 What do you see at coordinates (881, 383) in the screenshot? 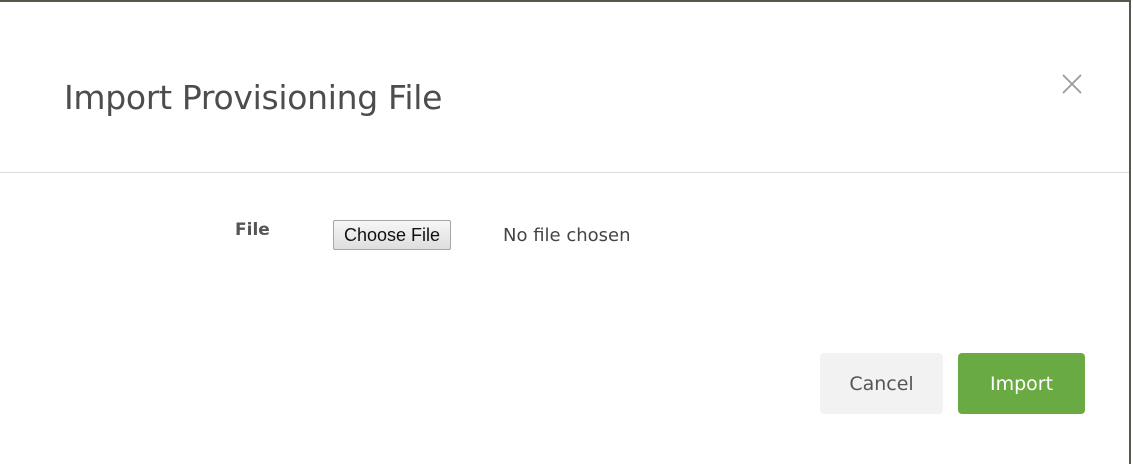
I see `cancel-button: Cancel` at bounding box center [881, 383].